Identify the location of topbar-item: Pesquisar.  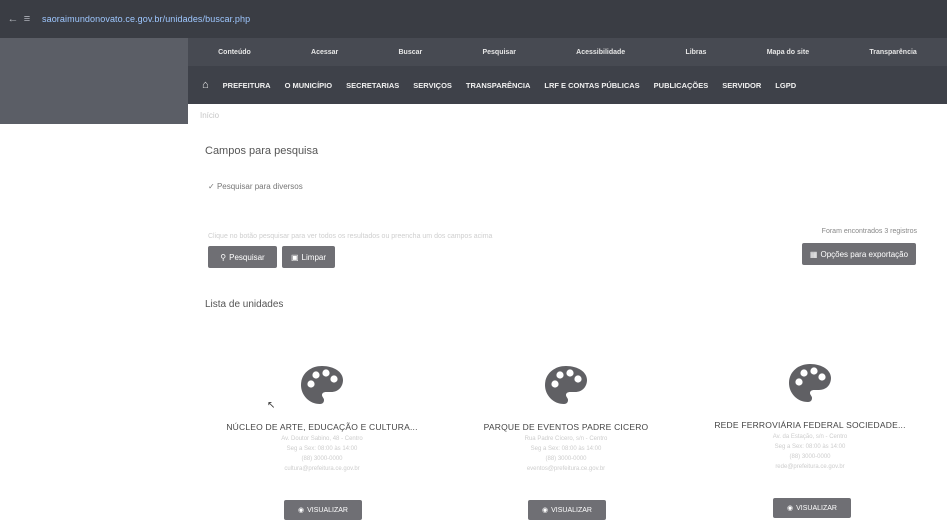
(498, 52).